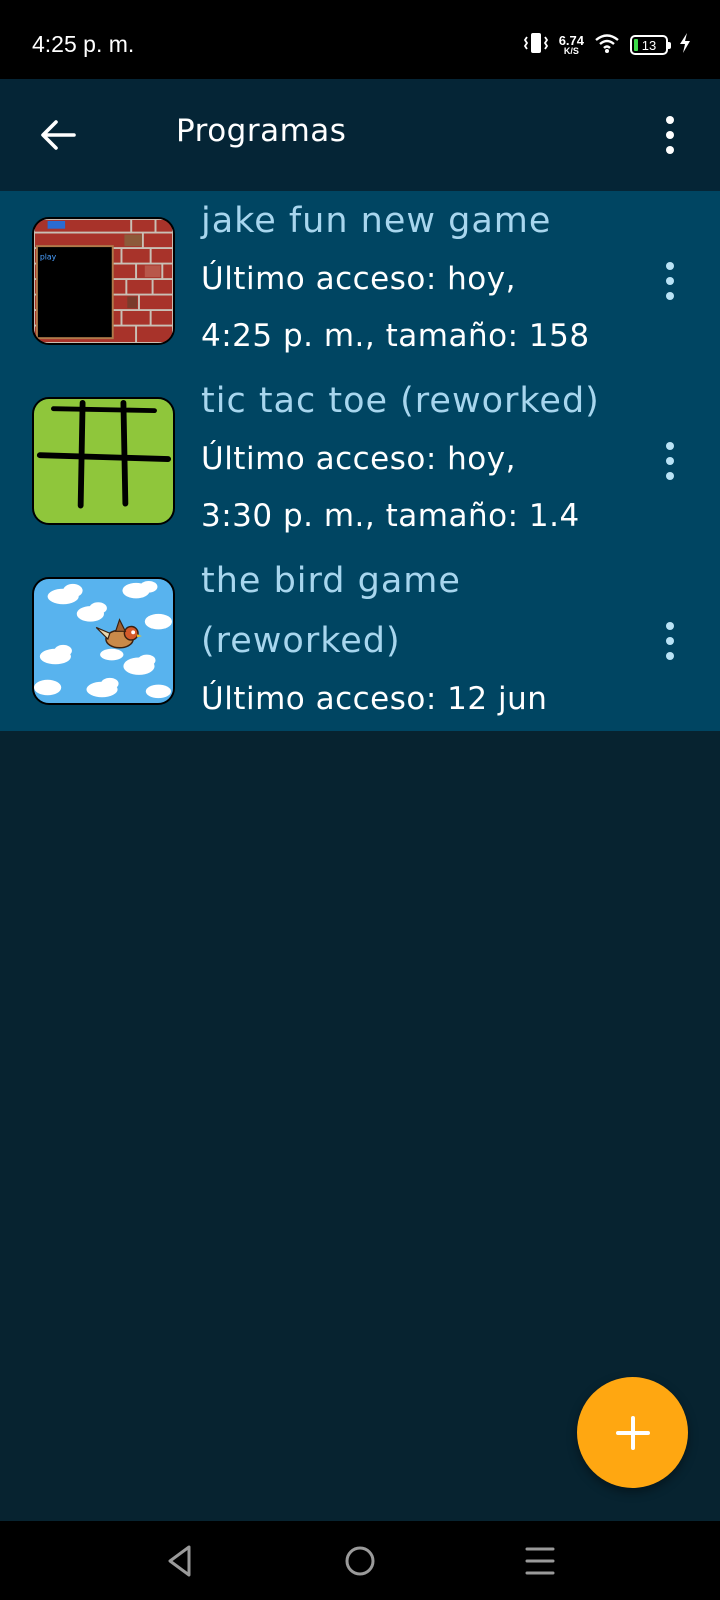 Image resolution: width=720 pixels, height=1600 pixels. I want to click on nav-back-button, so click(180, 1561).